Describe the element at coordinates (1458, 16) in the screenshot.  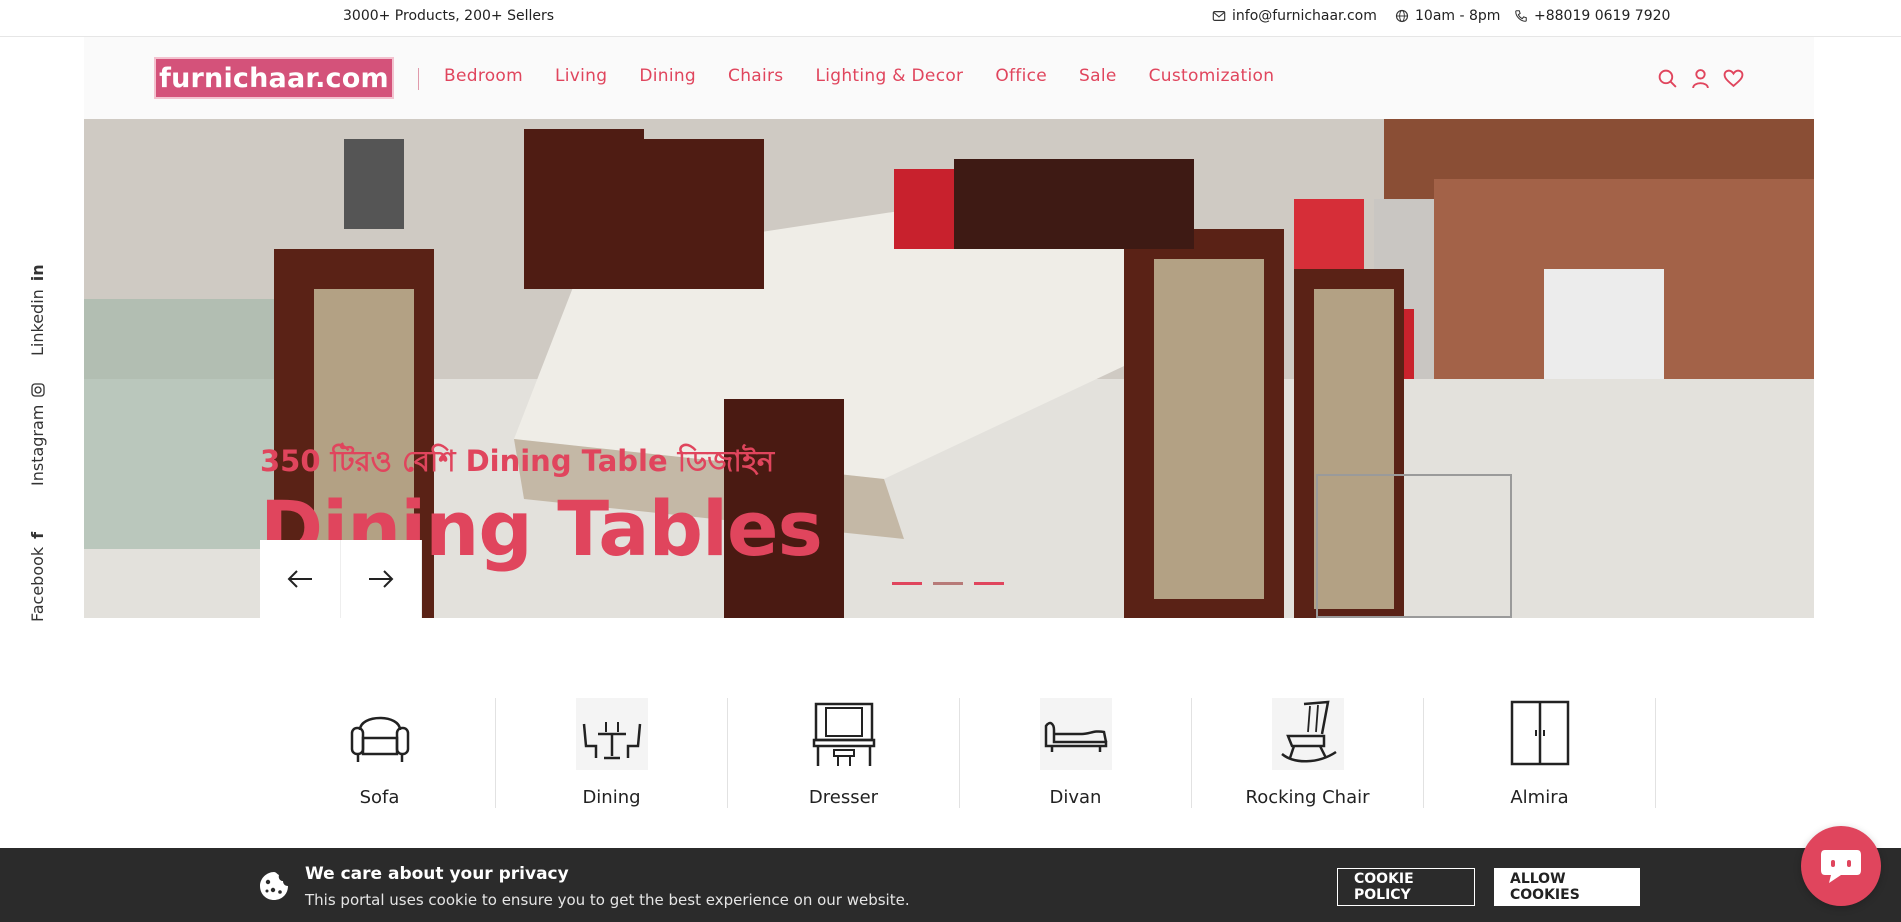
I see `hours-text: 10am - 8pm` at that location.